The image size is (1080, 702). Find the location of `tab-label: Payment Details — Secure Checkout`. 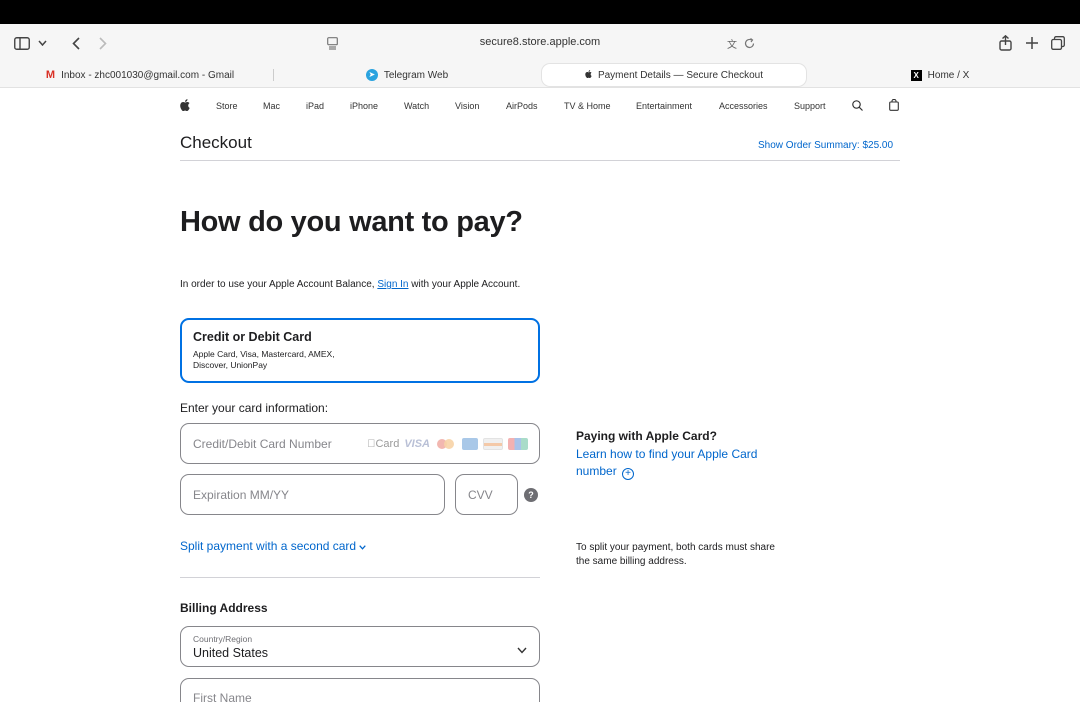

tab-label: Payment Details — Secure Checkout is located at coordinates (680, 75).